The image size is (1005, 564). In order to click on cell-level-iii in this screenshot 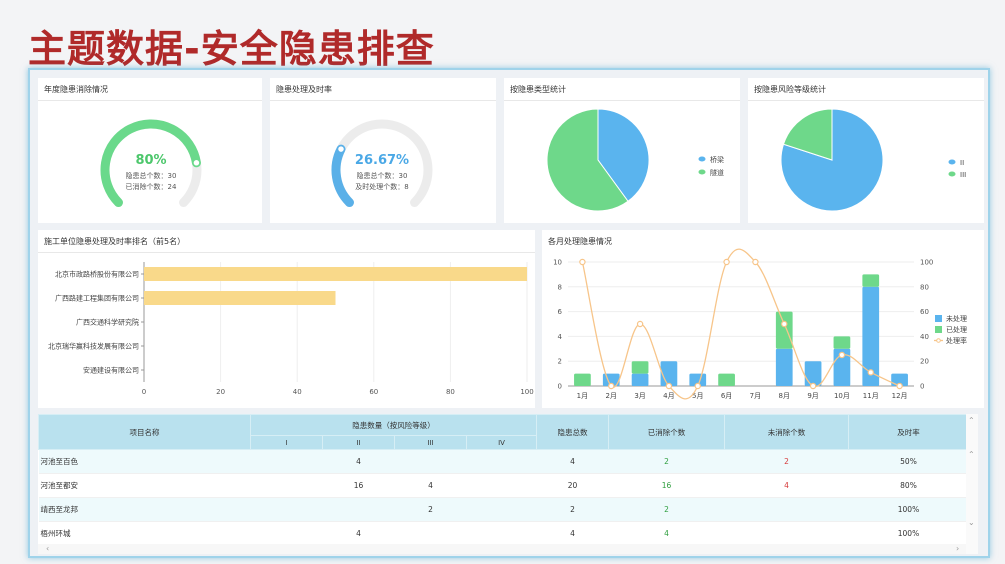, I will do `click(430, 533)`.